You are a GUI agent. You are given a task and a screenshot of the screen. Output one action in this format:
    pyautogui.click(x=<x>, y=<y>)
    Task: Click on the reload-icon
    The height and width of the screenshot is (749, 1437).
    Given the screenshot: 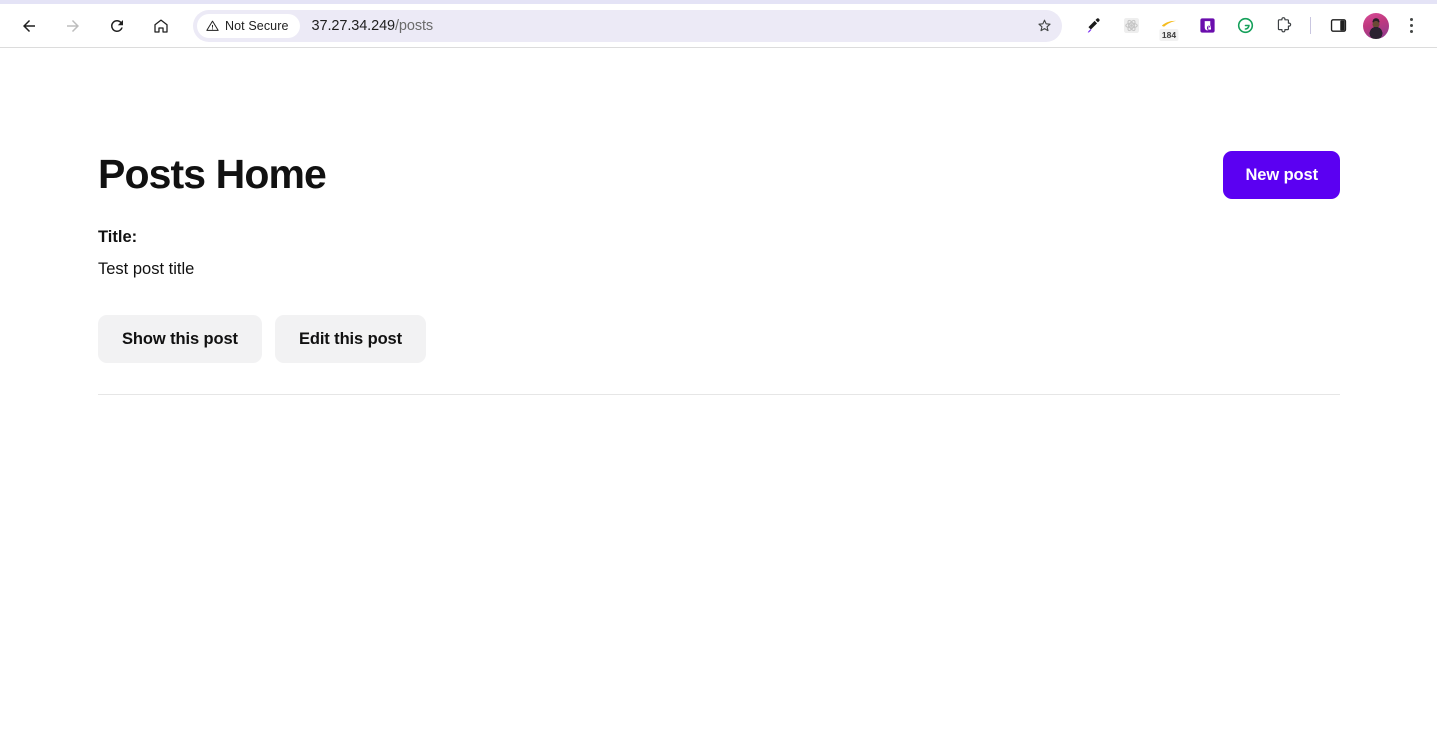 What is the action you would take?
    pyautogui.click(x=116, y=25)
    